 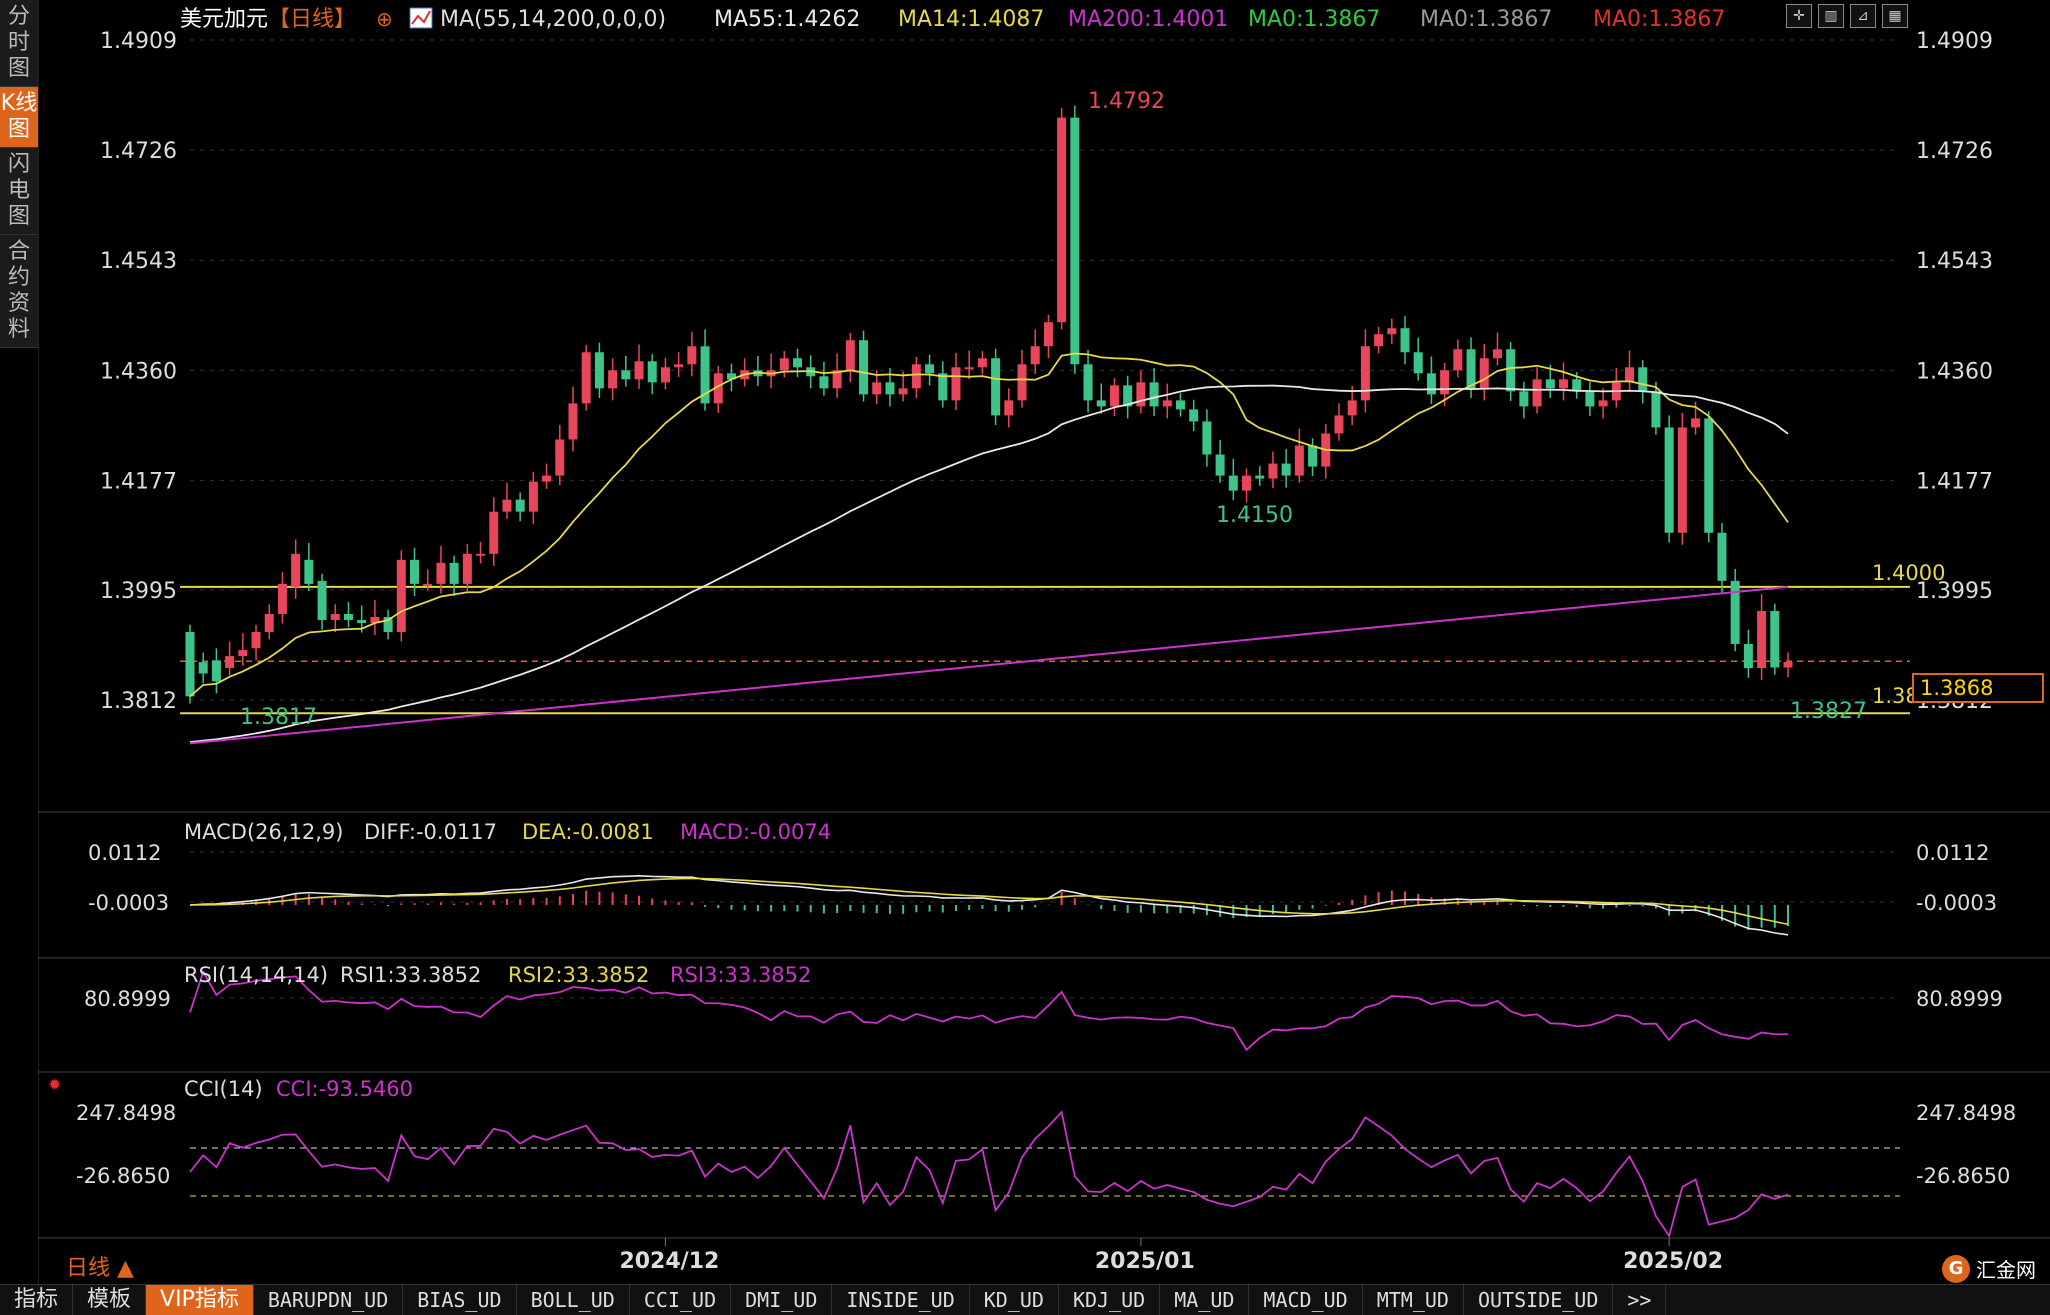 I want to click on indicator-tab-0: 指标, so click(x=37, y=1300).